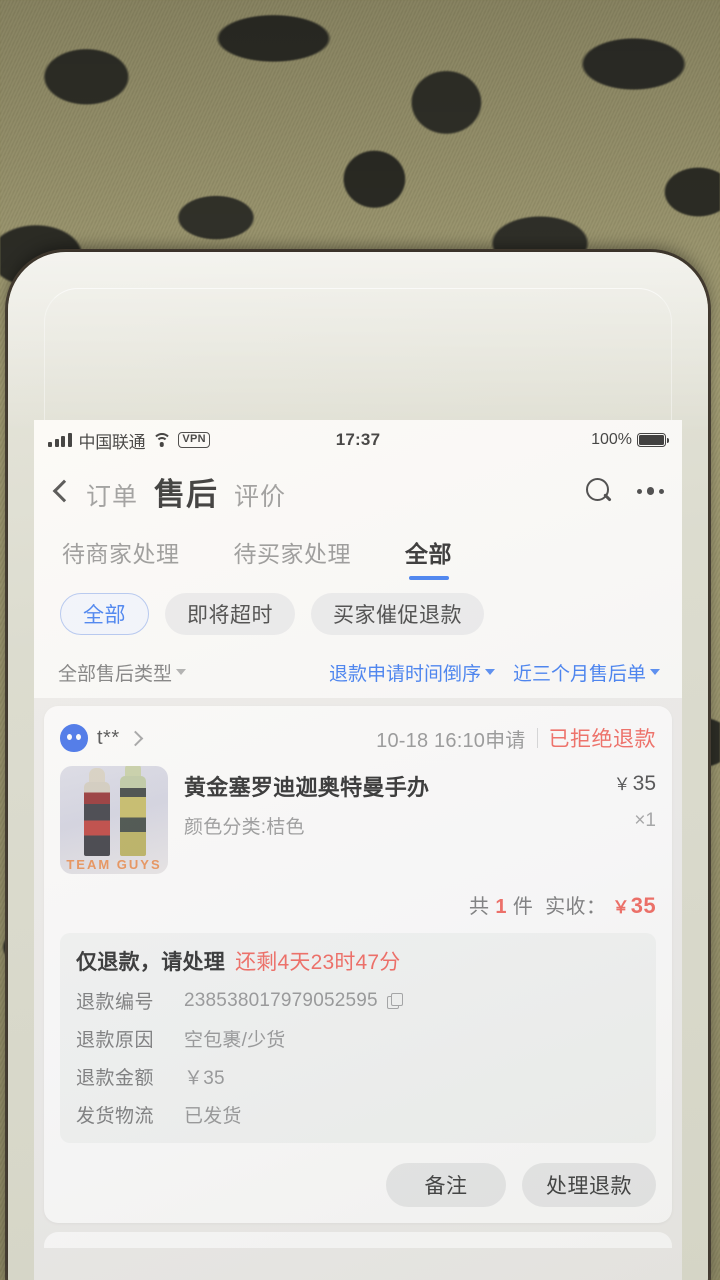 Image resolution: width=720 pixels, height=1280 pixels. What do you see at coordinates (114, 820) in the screenshot?
I see `product-thumbnail: TEAM GUYS` at bounding box center [114, 820].